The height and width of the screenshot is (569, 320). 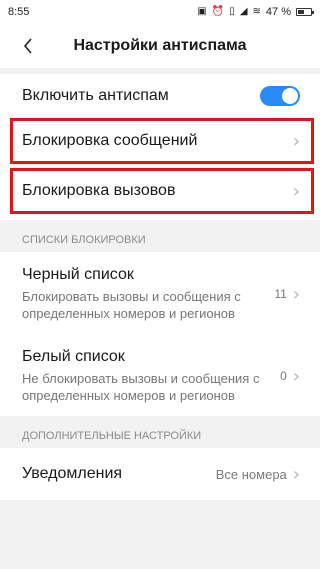 I want to click on page-title: Настройки антиспама, so click(x=160, y=45).